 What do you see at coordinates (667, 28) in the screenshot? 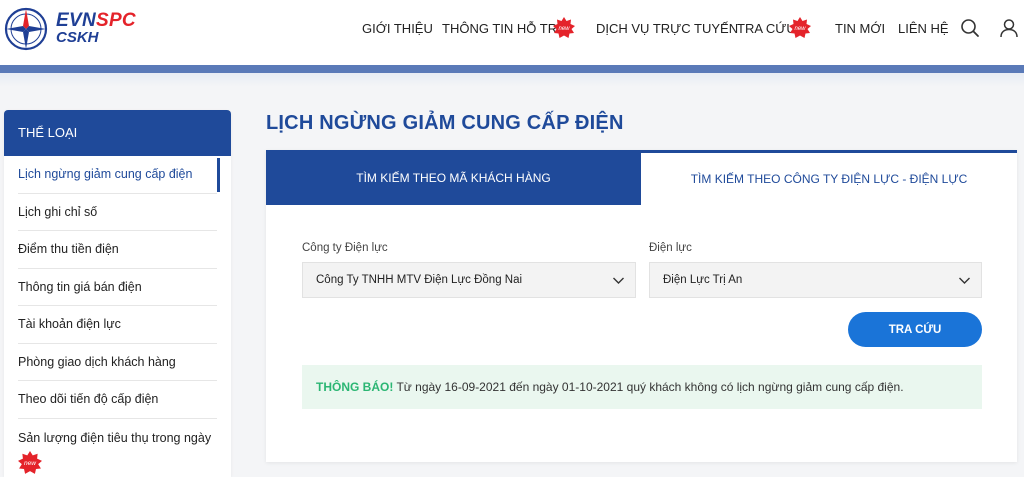
I see `nav-online-services: DỊCH VỤ TRỰC TUYẾN` at bounding box center [667, 28].